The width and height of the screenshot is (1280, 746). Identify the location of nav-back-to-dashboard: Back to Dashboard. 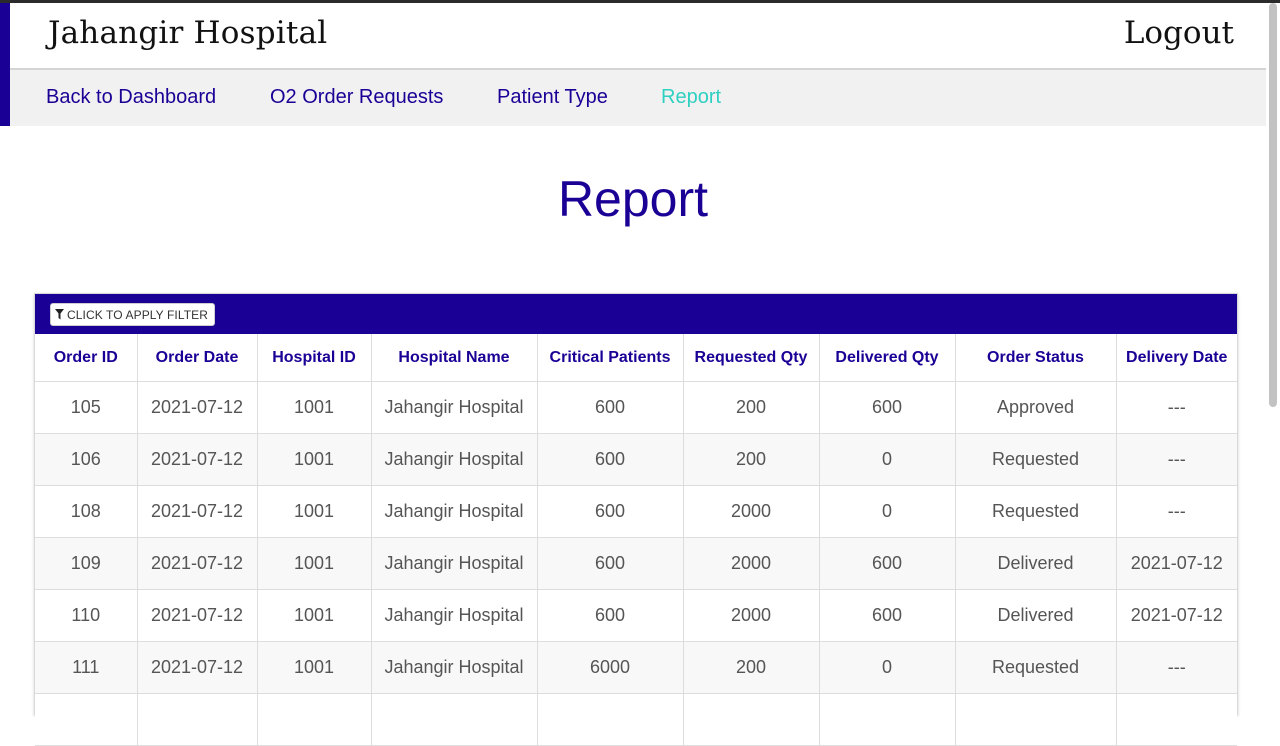
(131, 97).